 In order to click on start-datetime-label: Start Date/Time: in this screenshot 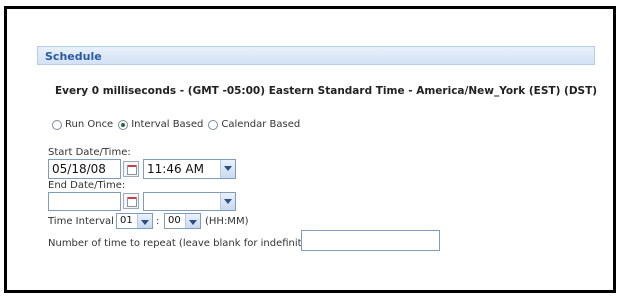, I will do `click(89, 152)`.